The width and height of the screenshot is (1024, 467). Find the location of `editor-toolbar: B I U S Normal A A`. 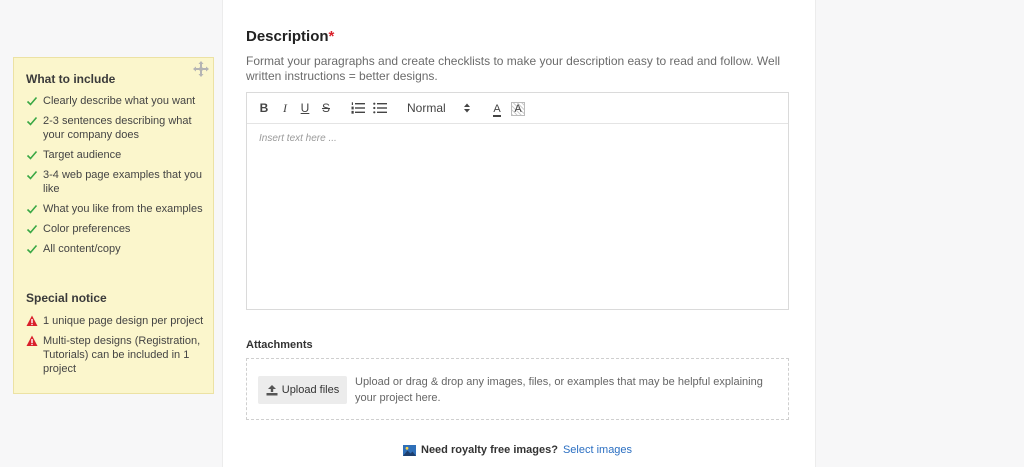

editor-toolbar: B I U S Normal A A is located at coordinates (517, 108).